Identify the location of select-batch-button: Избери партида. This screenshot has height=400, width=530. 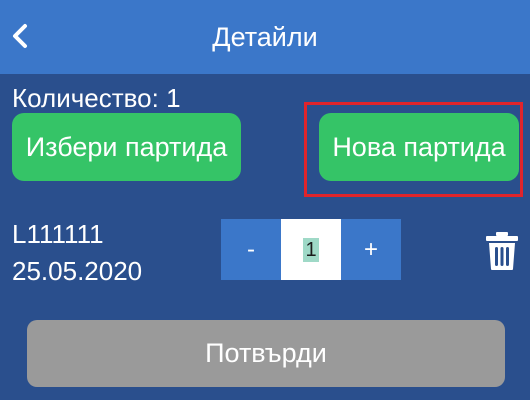
(126, 147).